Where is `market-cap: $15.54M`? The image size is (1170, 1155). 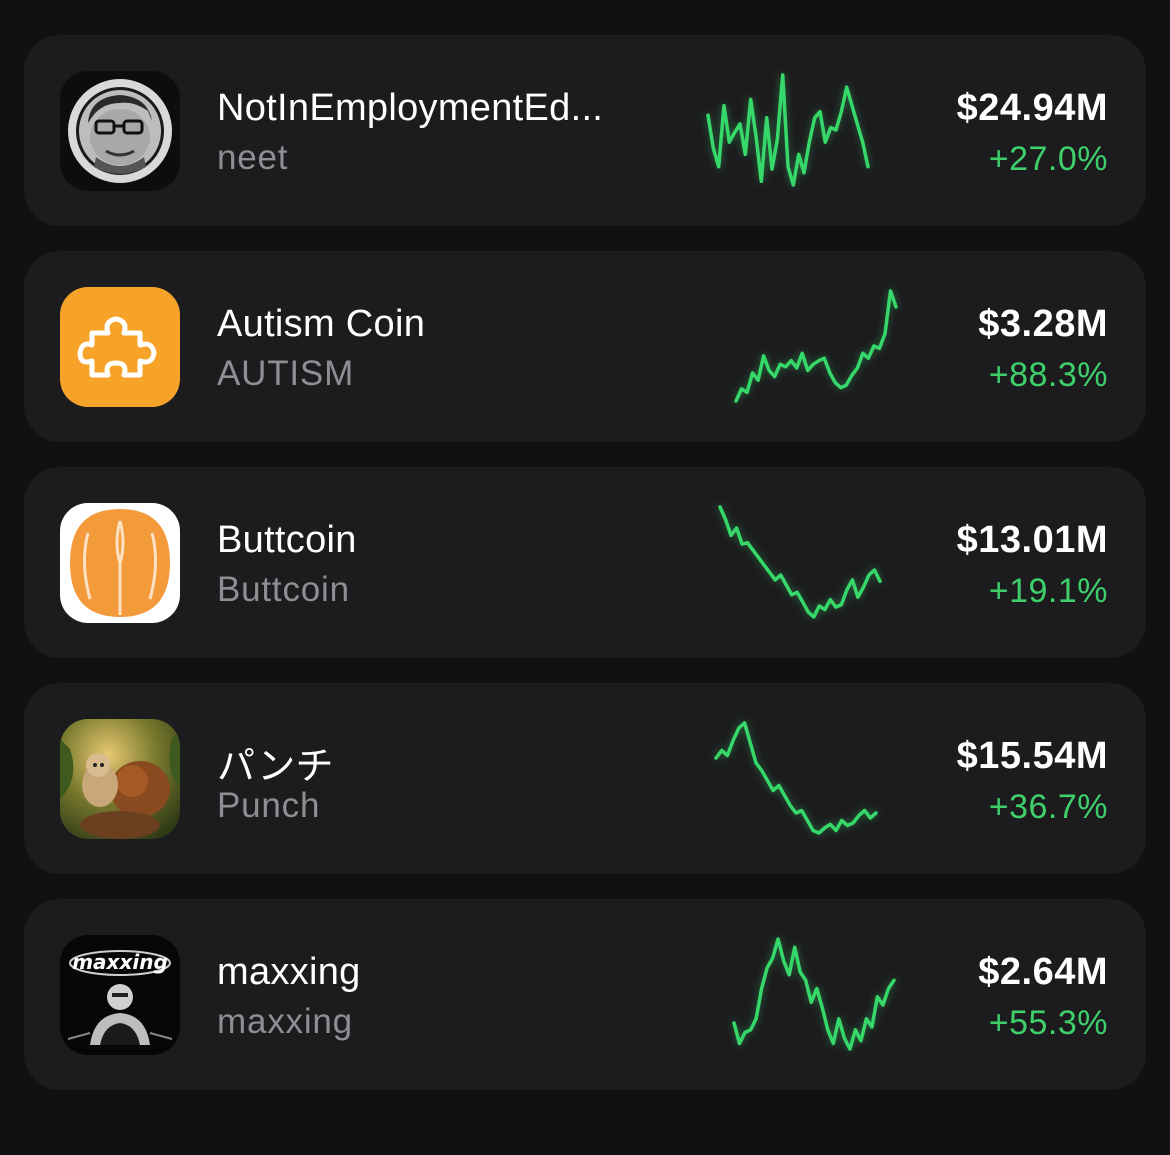
market-cap: $15.54M is located at coordinates (1032, 756).